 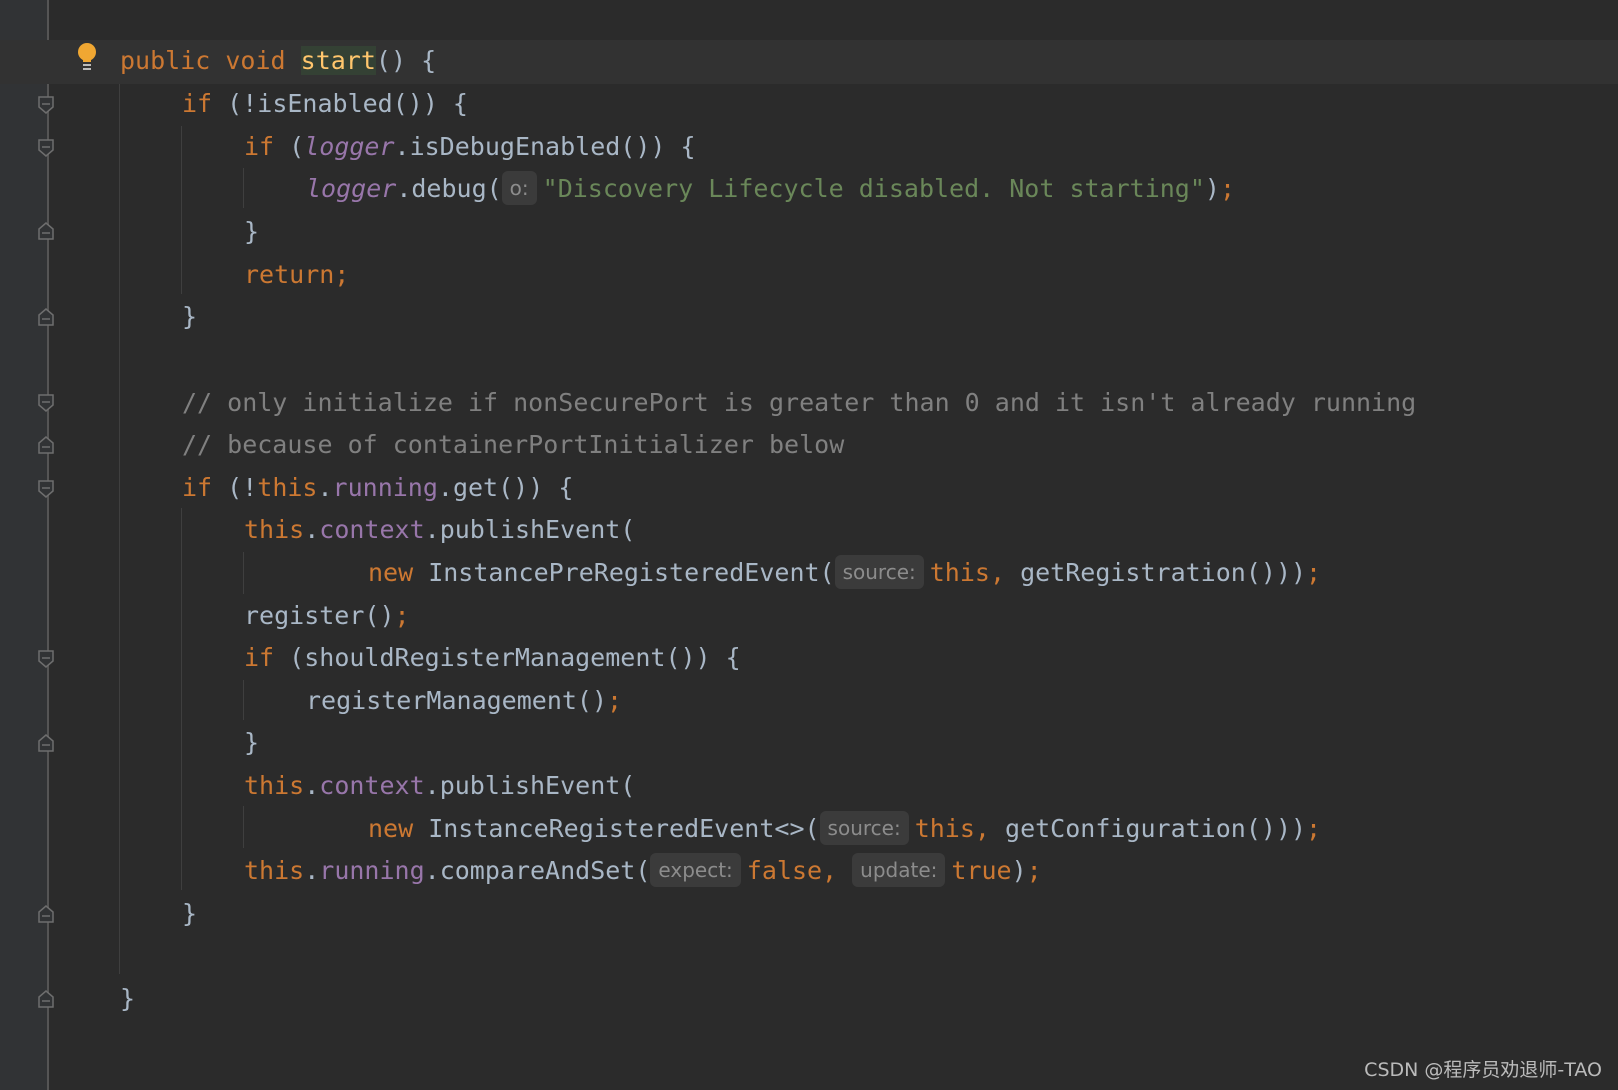 I want to click on code-text: .get()) {, so click(x=505, y=487).